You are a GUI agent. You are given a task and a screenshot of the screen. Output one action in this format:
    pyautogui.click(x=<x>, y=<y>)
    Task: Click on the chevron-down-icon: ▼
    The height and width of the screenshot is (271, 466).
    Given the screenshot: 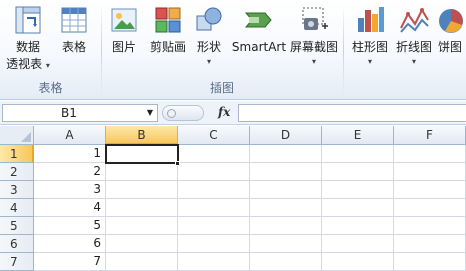 What is the action you would take?
    pyautogui.click(x=150, y=113)
    